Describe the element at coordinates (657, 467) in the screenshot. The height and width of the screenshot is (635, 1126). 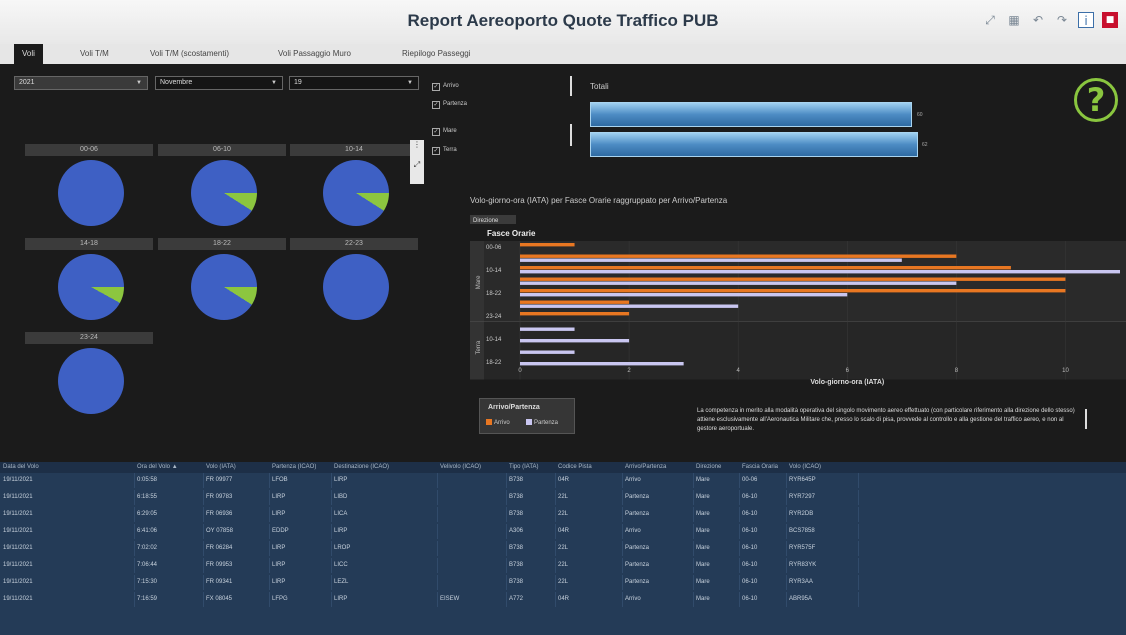
I see `column-header: Arrivo/Partenza` at that location.